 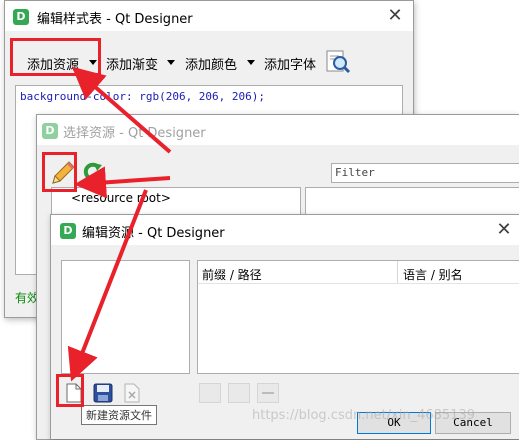 What do you see at coordinates (338, 62) in the screenshot?
I see `magnifier-icon` at bounding box center [338, 62].